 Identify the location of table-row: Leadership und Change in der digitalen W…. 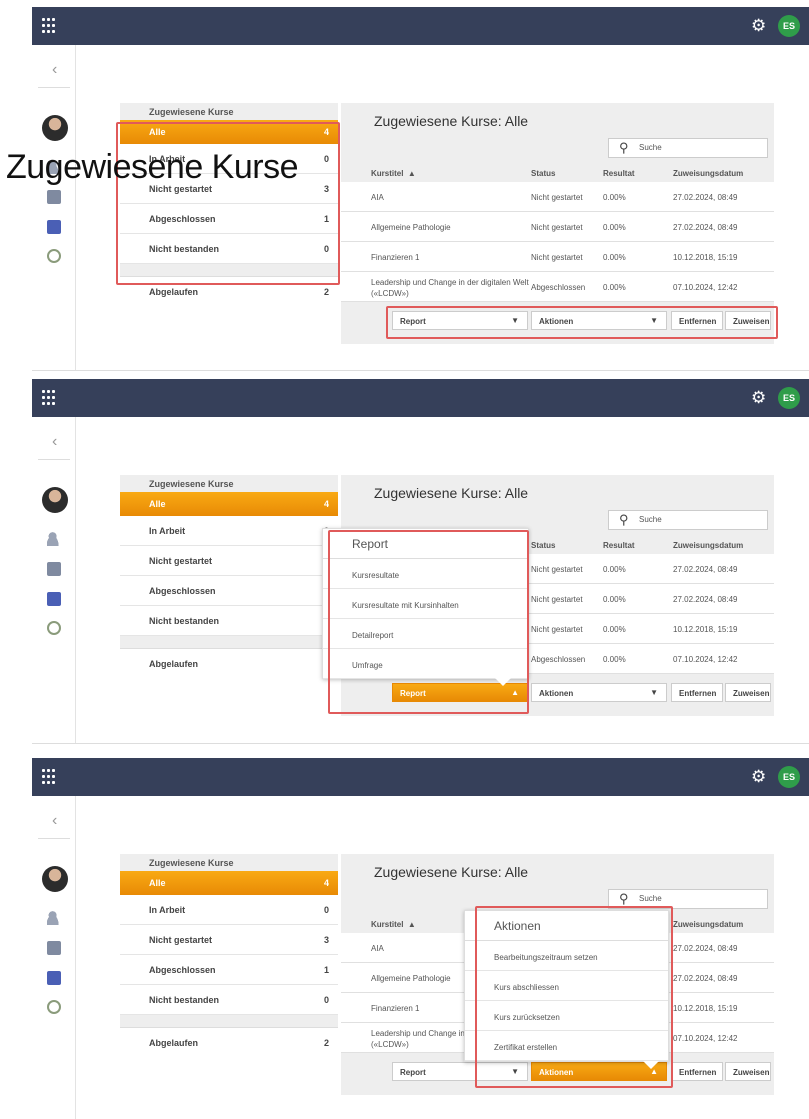
(557, 287).